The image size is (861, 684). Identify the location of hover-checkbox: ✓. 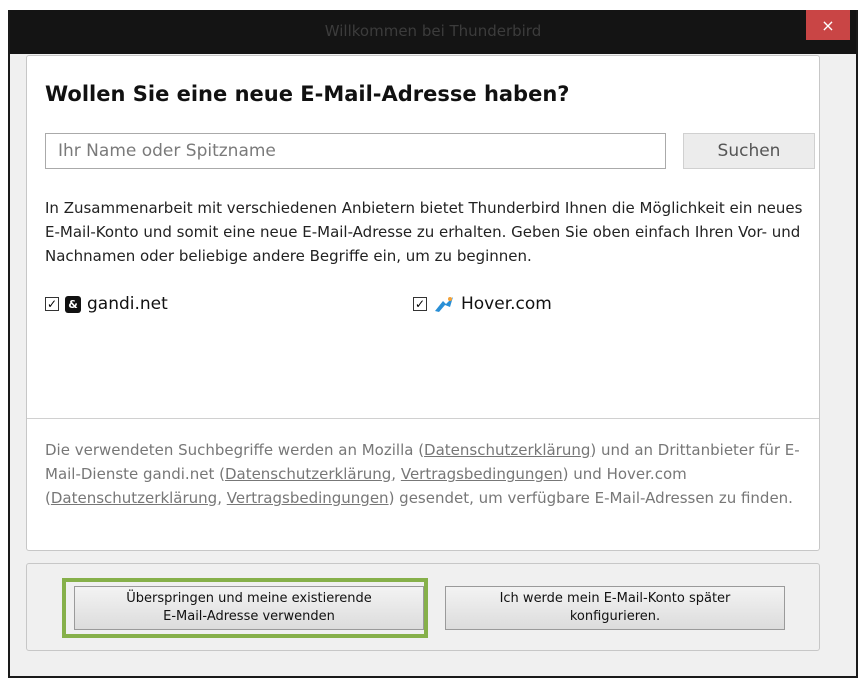
(420, 304).